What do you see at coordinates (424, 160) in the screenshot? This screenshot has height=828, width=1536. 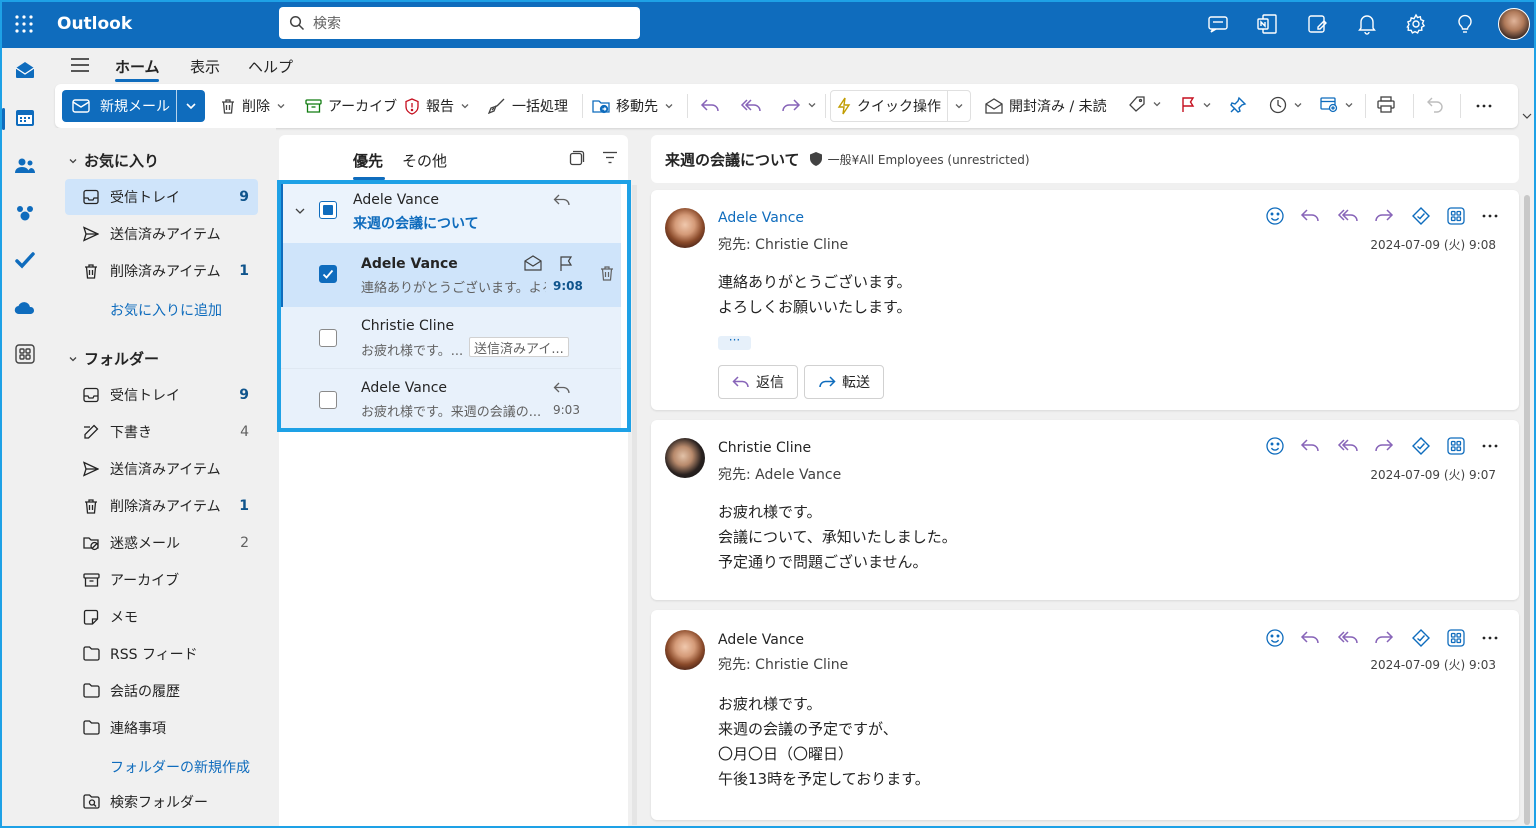 I see `tab-other: その他` at bounding box center [424, 160].